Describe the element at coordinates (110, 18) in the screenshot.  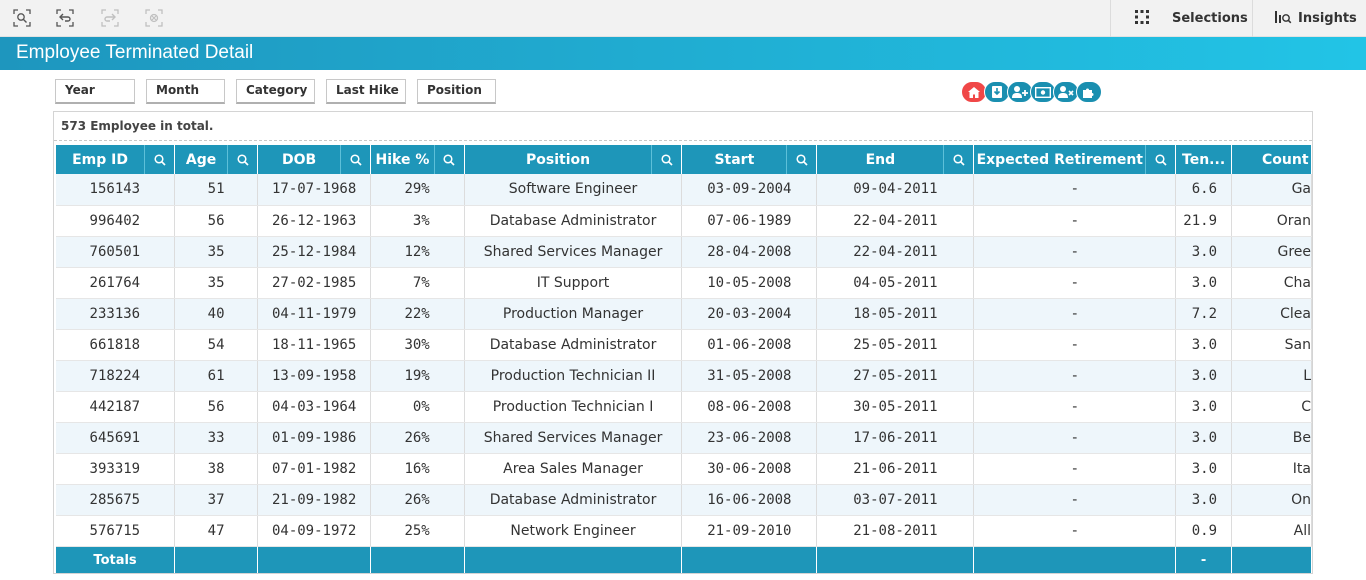
I see `step-forward-icon` at that location.